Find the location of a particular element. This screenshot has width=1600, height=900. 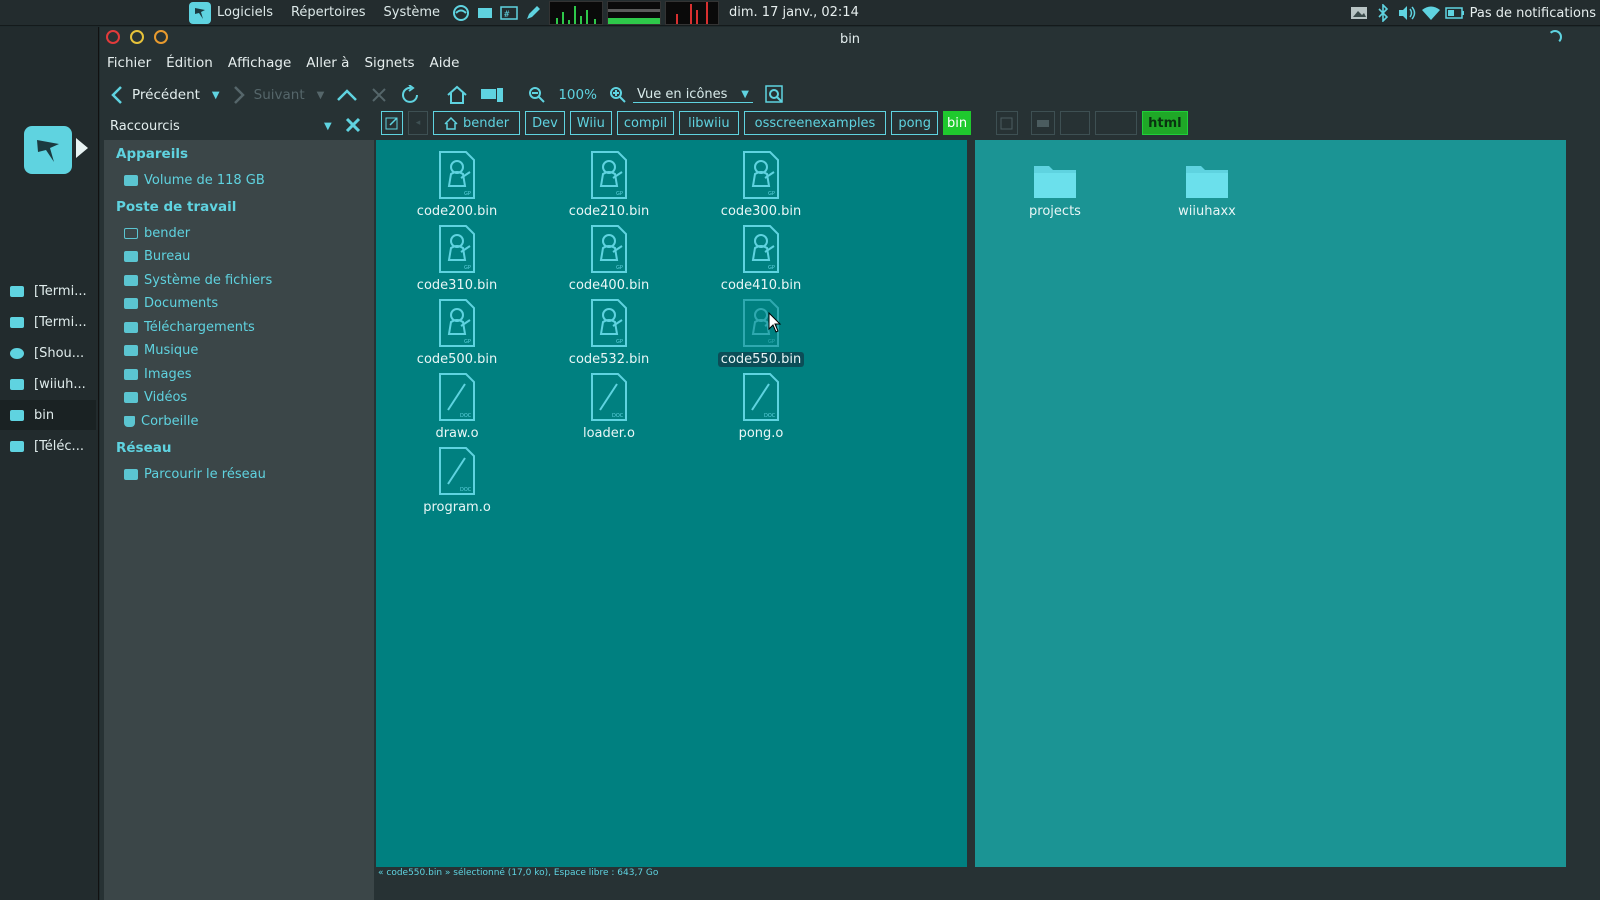

search-button is located at coordinates (775, 95).